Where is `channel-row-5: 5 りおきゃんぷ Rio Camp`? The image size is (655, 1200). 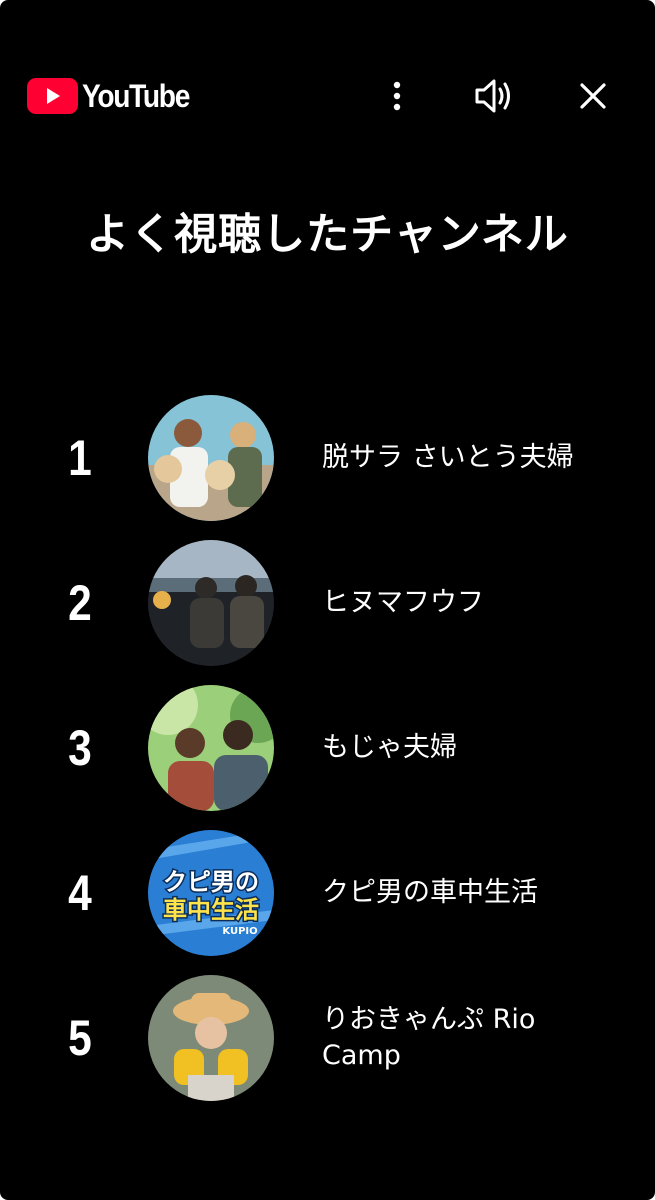 channel-row-5: 5 りおきゃんぷ Rio Camp is located at coordinates (327, 1038).